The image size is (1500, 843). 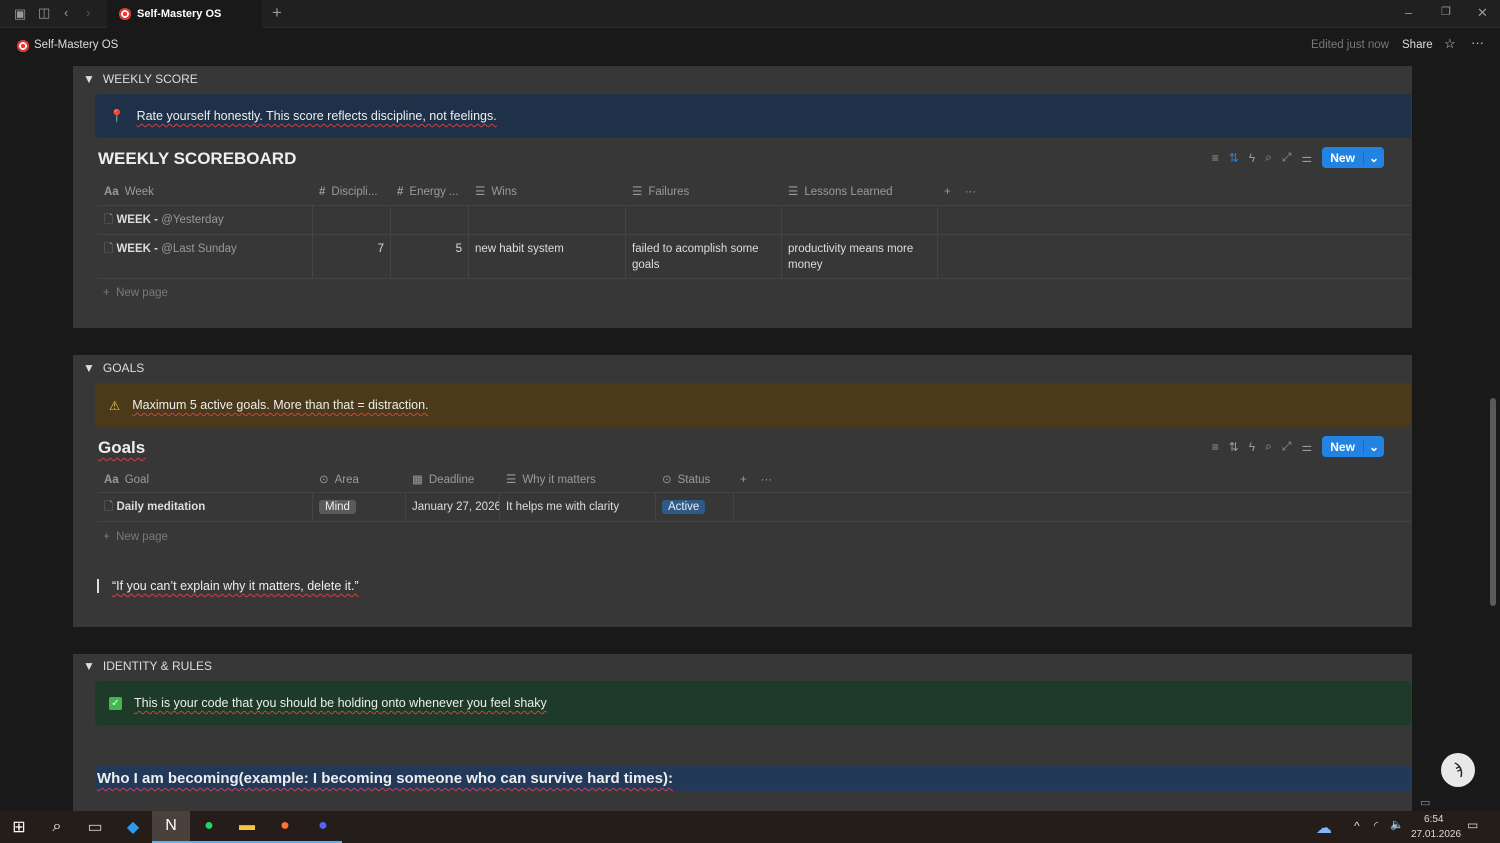 I want to click on volume-icon: 🔈, so click(x=1397, y=824).